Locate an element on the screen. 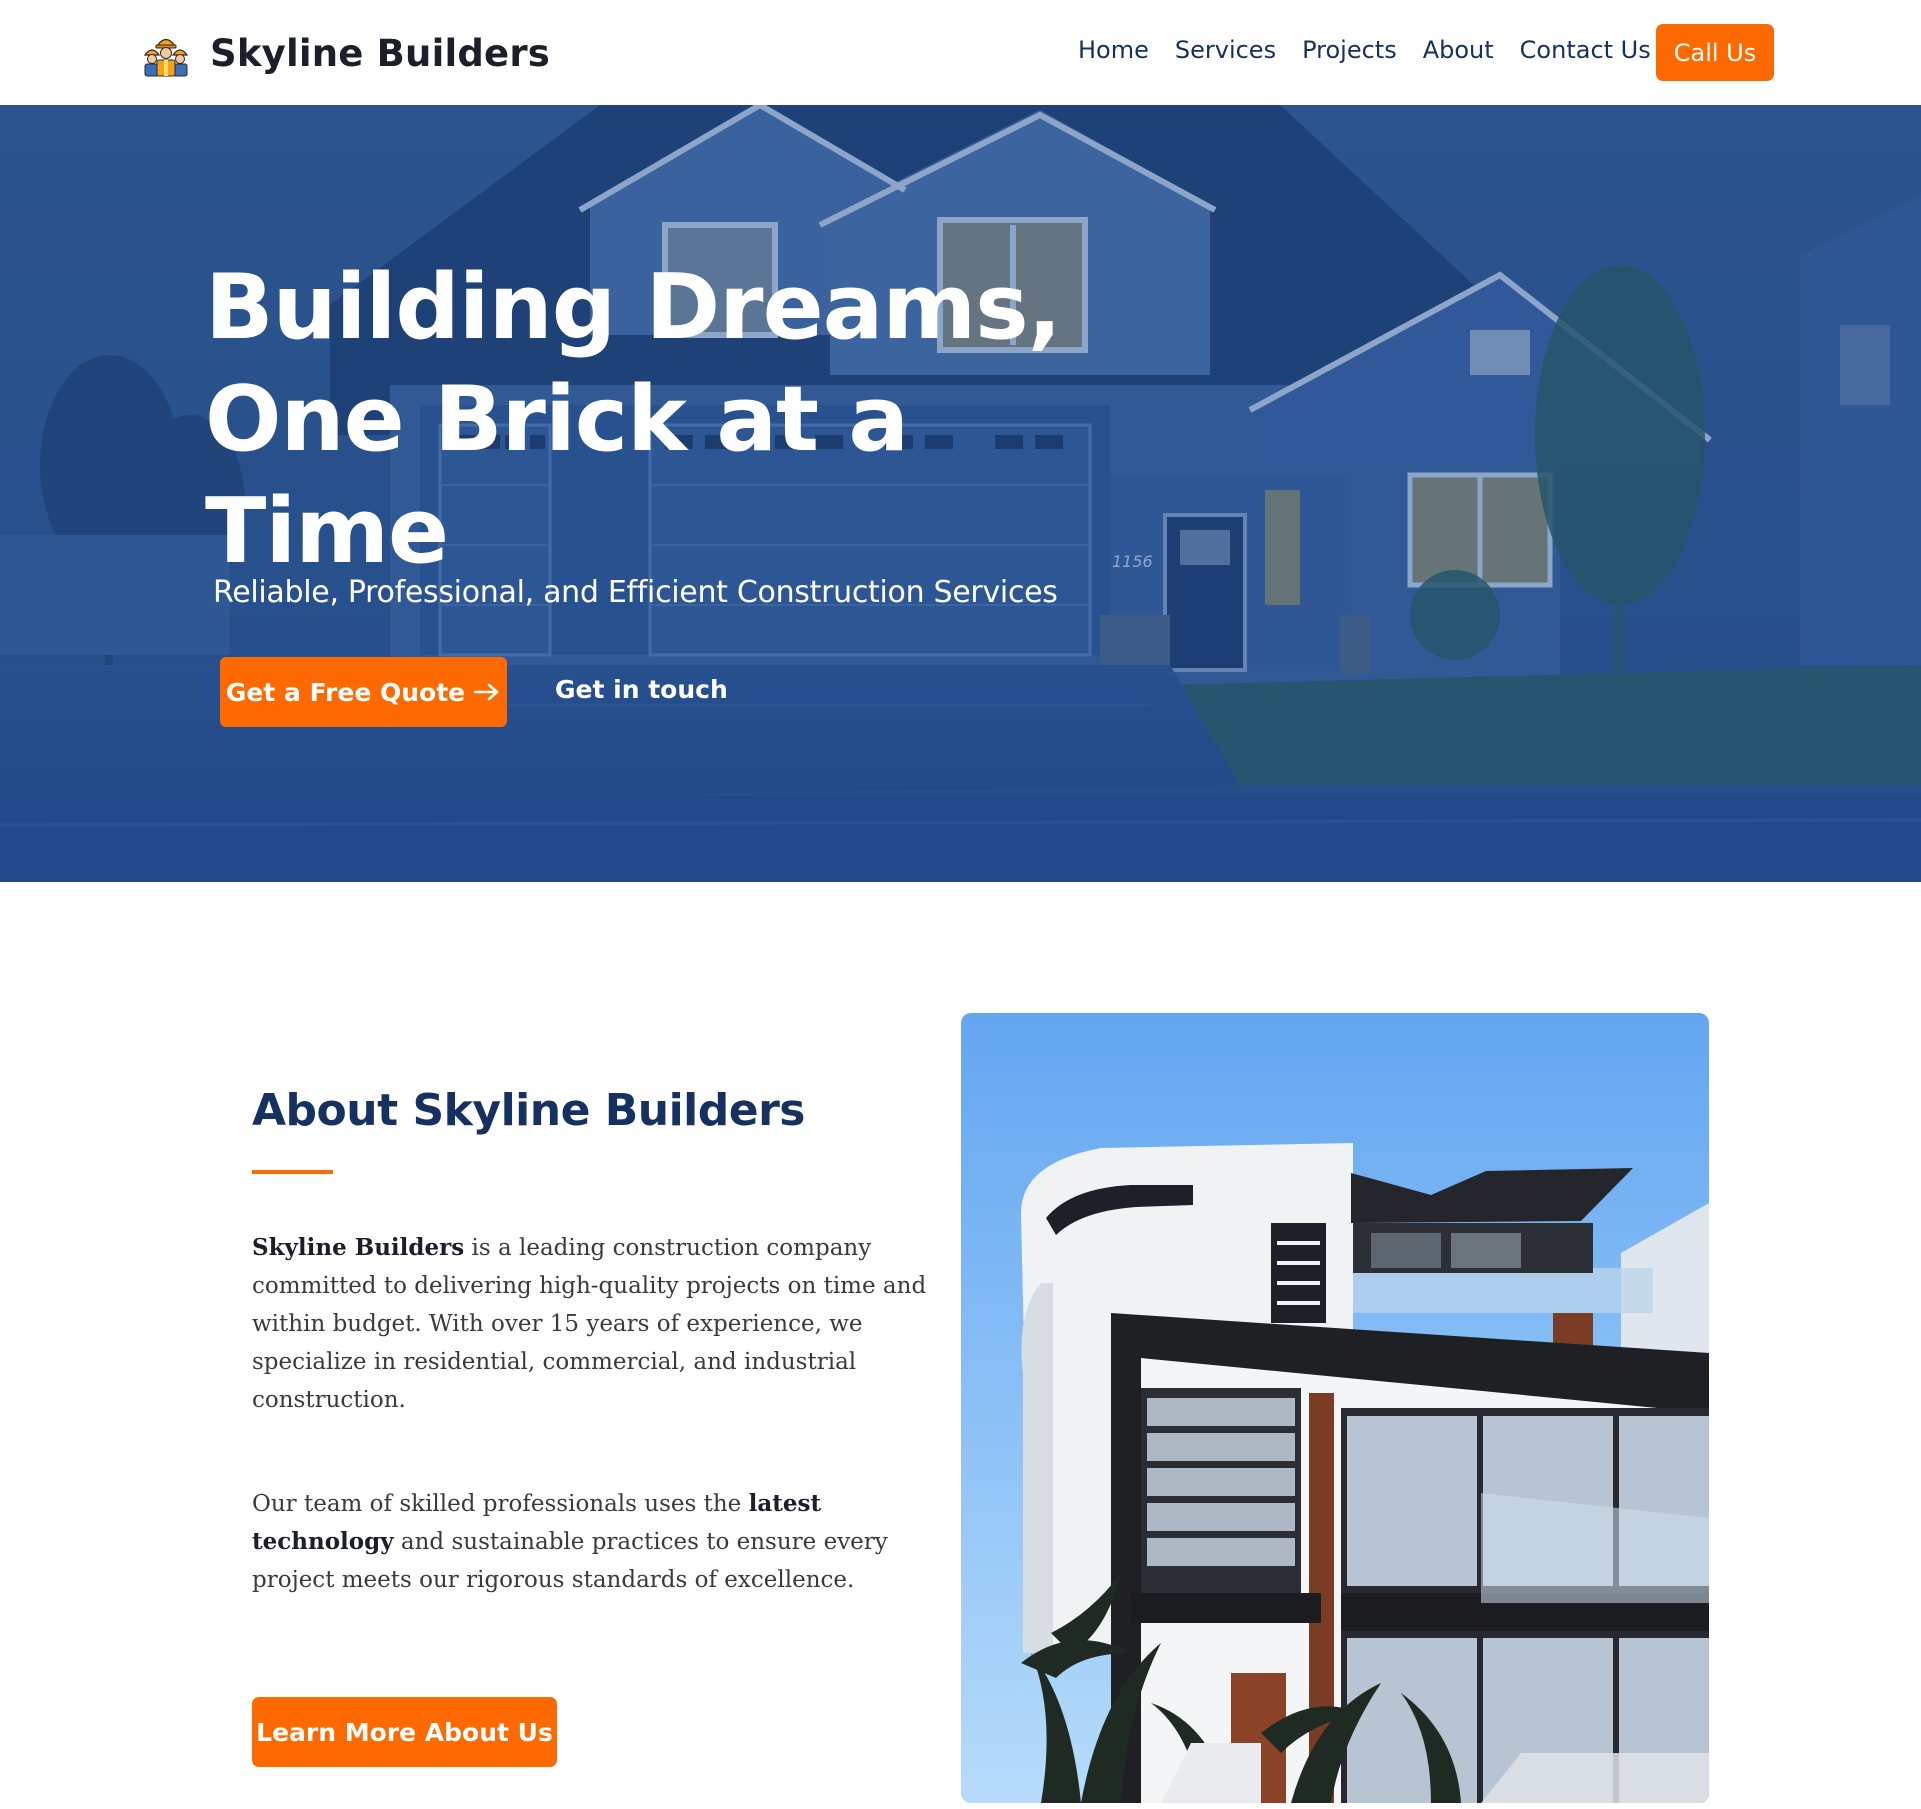 This screenshot has width=1921, height=1809. about-title: About Skyline Builders is located at coordinates (529, 1110).